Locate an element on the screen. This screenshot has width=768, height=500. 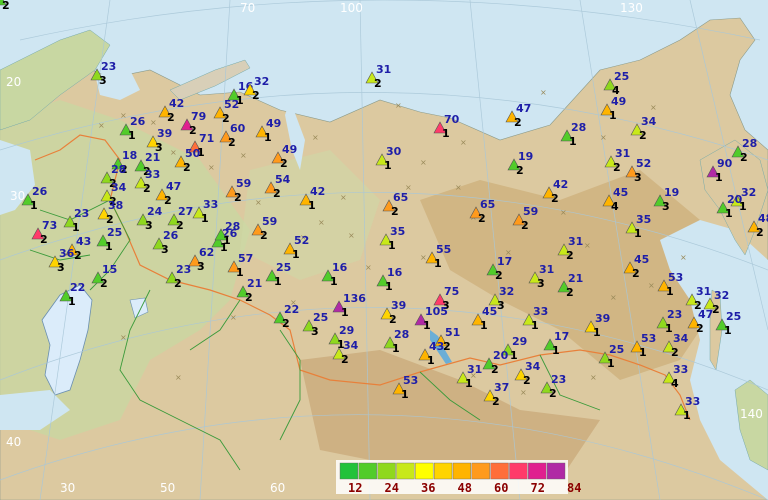
station-value: 38 is located at coordinates (115, 205).